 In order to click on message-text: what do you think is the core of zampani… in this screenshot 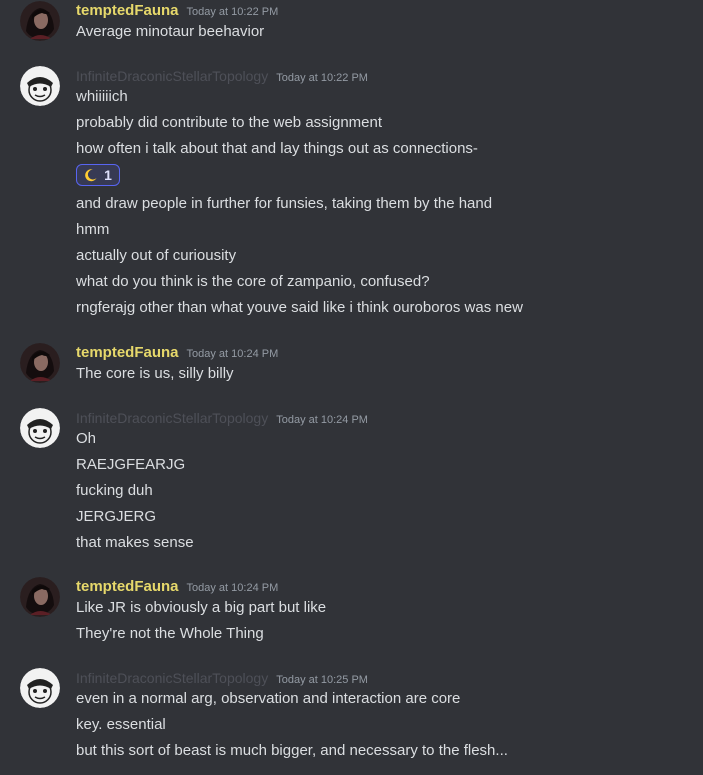, I will do `click(253, 281)`.